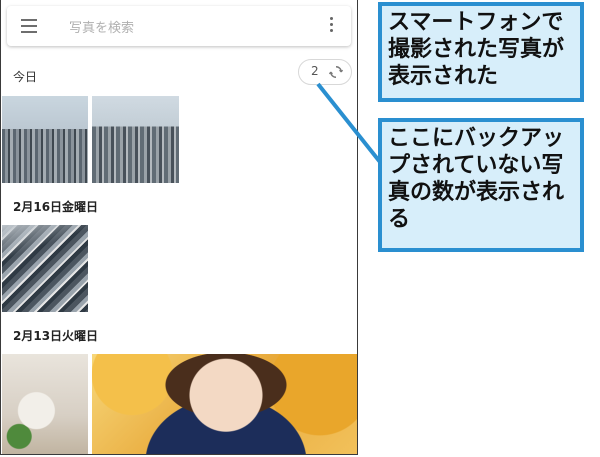 This screenshot has height=457, width=600. What do you see at coordinates (481, 185) in the screenshot?
I see `annotation-callout-bottom: ここにバックアップされていない写真の数が表示される` at bounding box center [481, 185].